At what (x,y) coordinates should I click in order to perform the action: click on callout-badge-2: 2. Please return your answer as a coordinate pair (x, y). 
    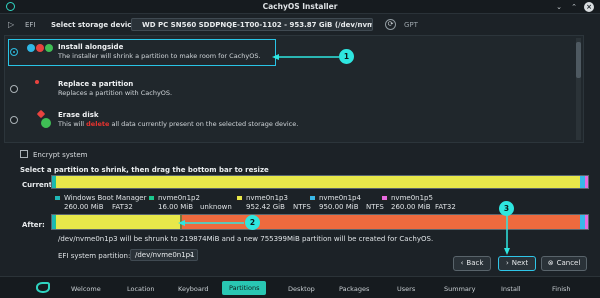
    Looking at the image, I should click on (252, 222).